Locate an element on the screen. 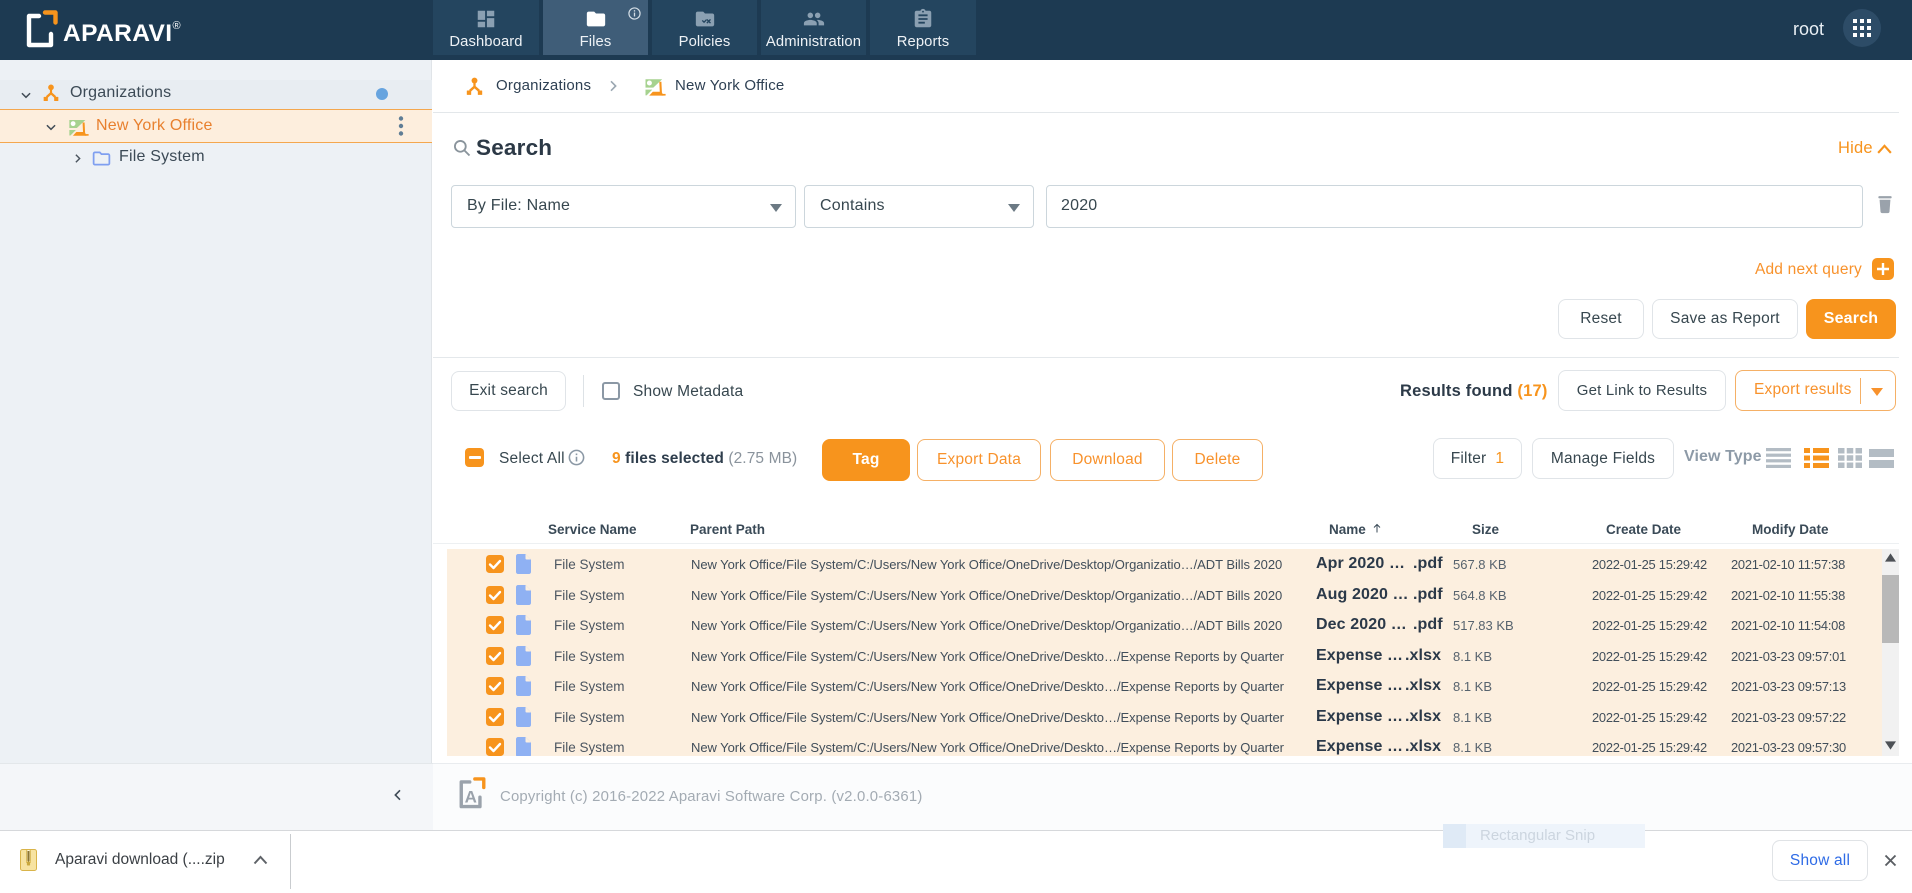  svg-text: A is located at coordinates (471, 796).